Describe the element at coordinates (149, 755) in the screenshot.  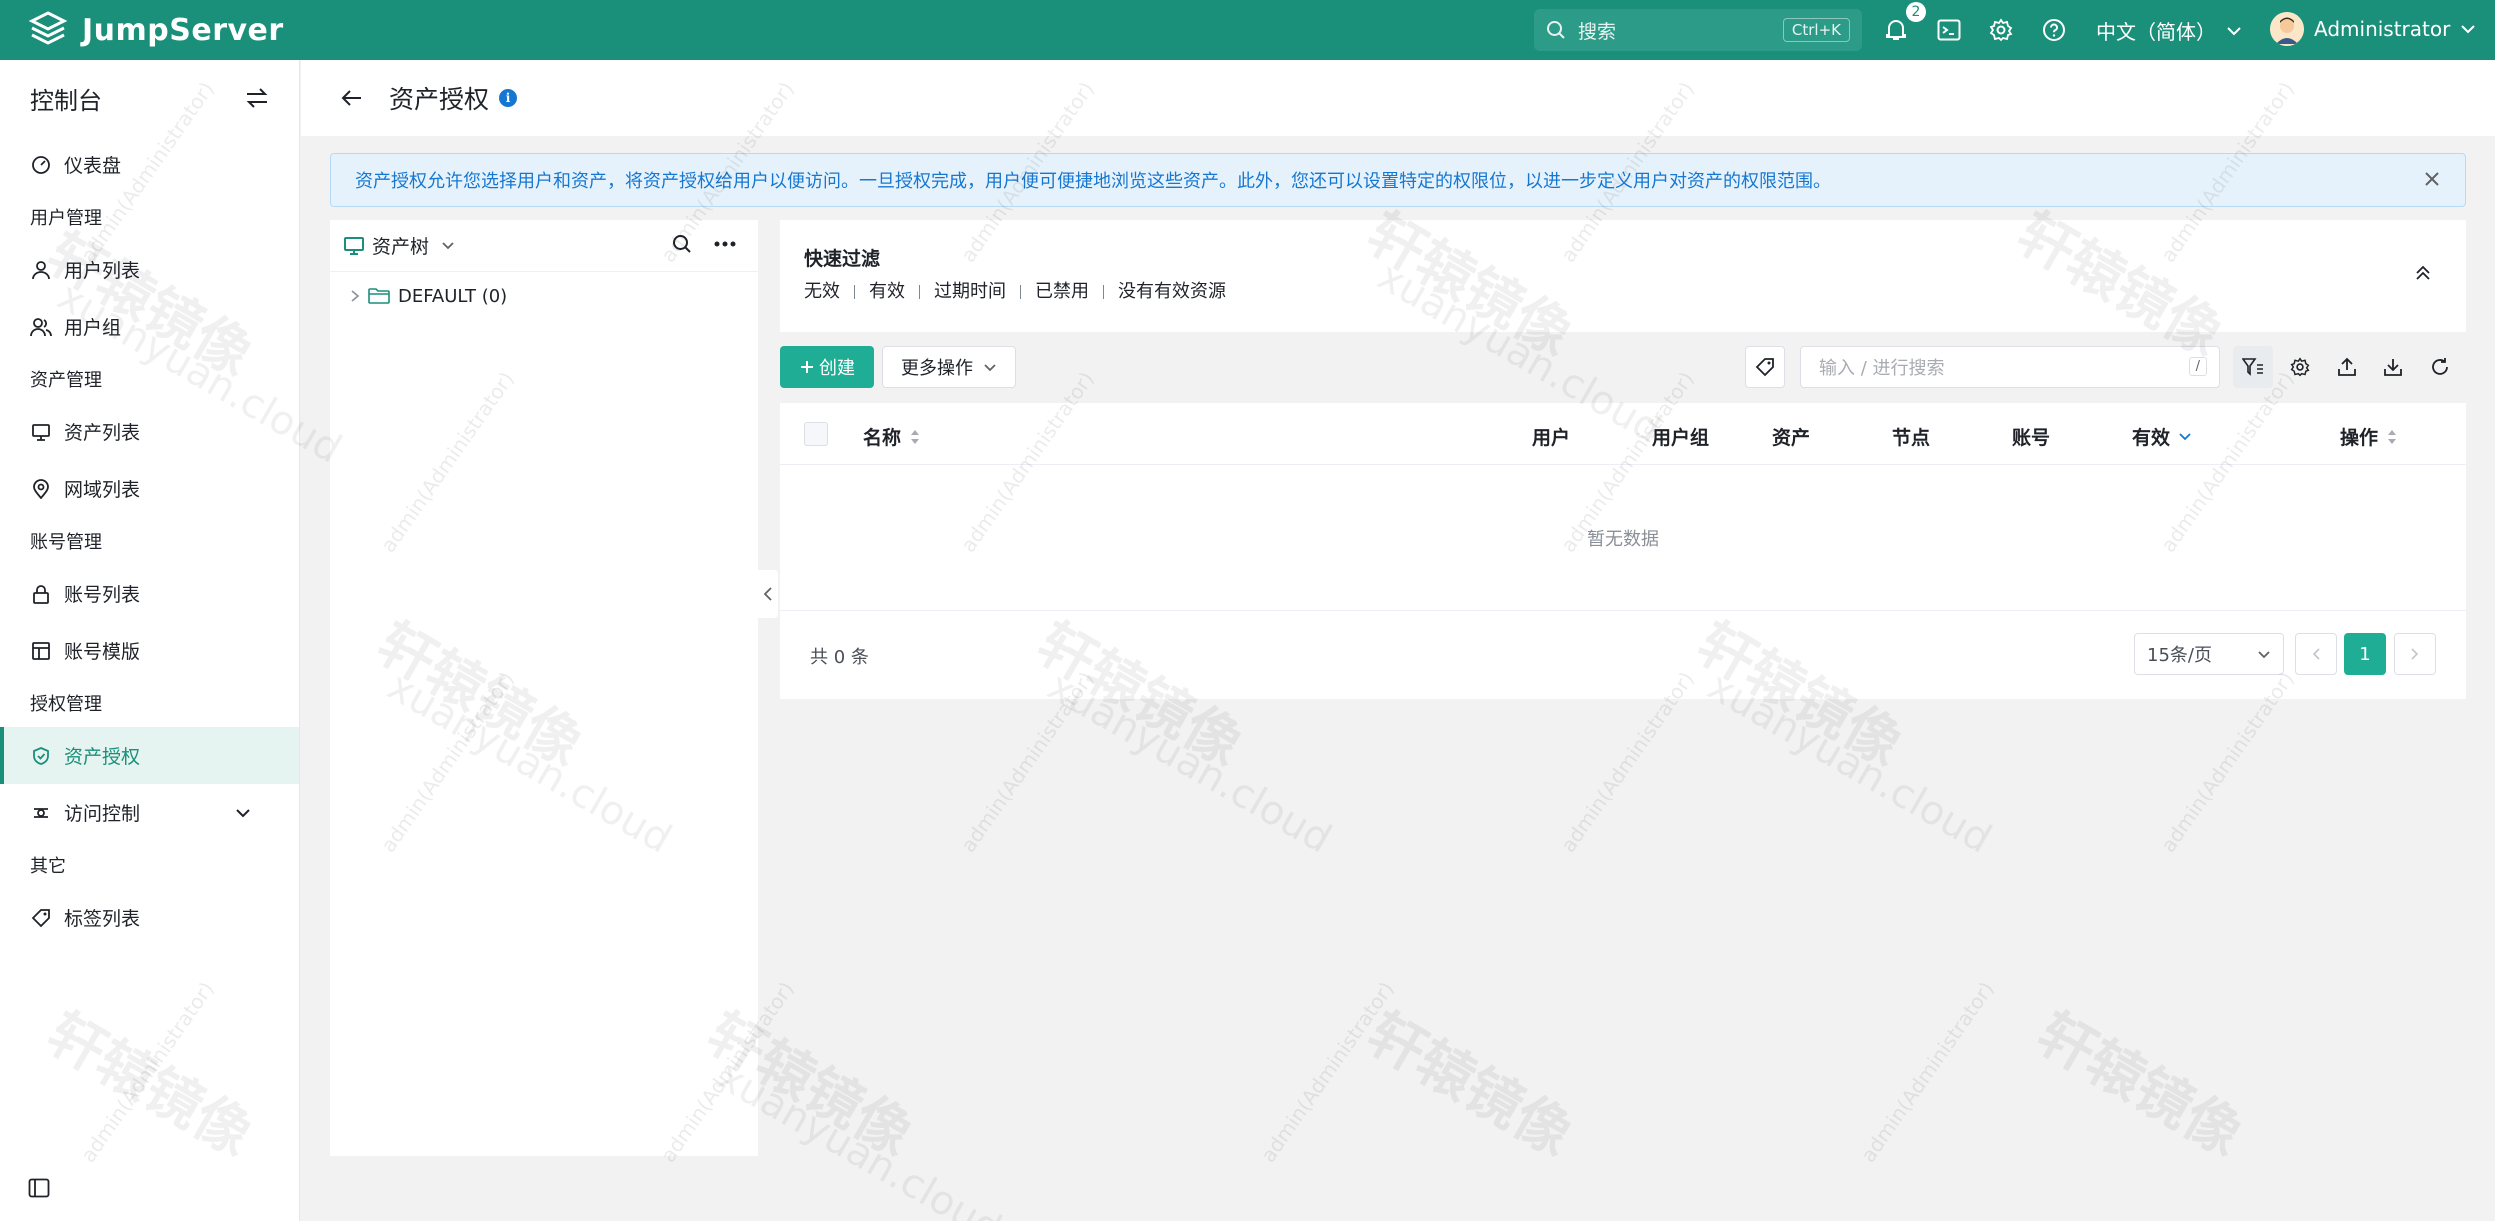
I see `sidebar-item-asset-permission: 资产授权` at that location.